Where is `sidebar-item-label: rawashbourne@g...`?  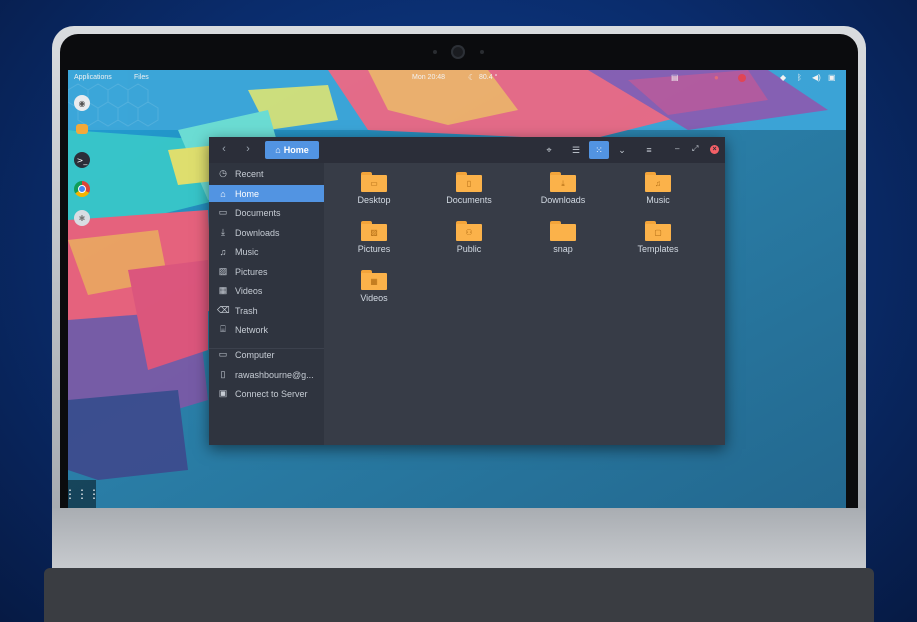
sidebar-item-label: rawashbourne@g... is located at coordinates (274, 374).